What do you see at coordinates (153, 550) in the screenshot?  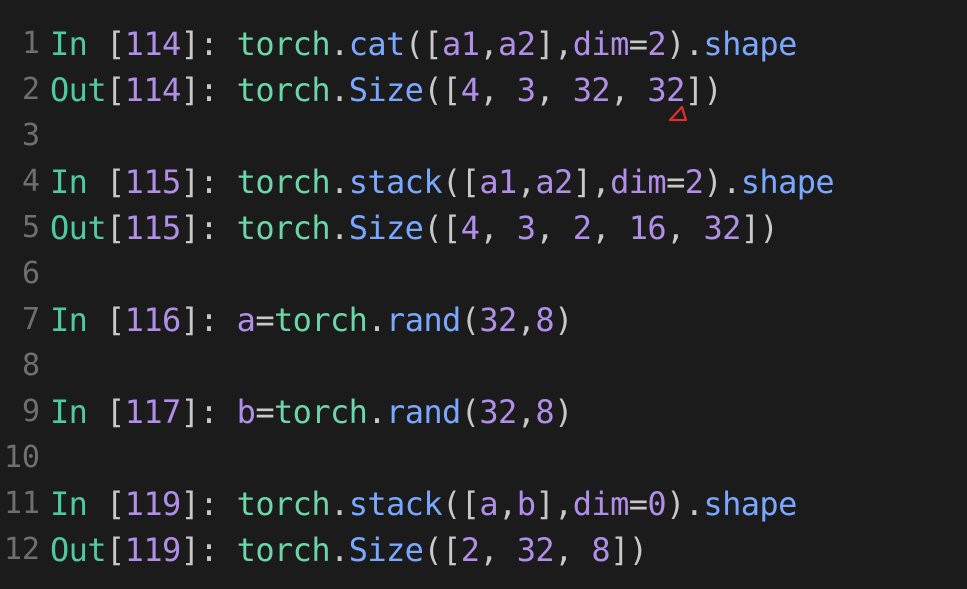 I see `code-token: 119` at bounding box center [153, 550].